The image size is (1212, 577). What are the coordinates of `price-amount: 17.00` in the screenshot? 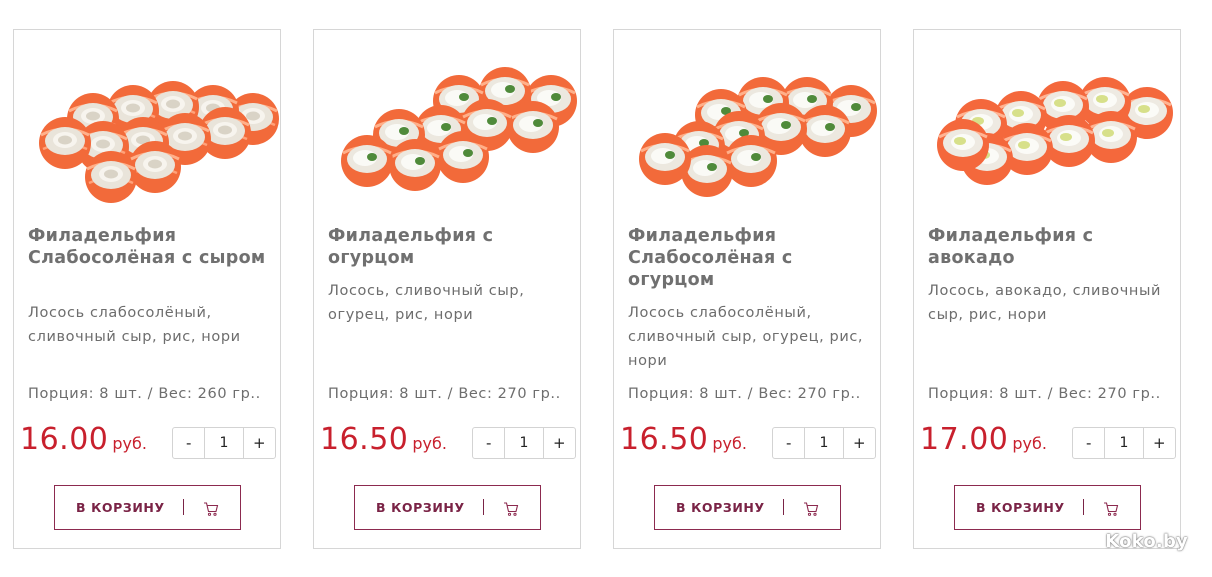 It's located at (964, 439).